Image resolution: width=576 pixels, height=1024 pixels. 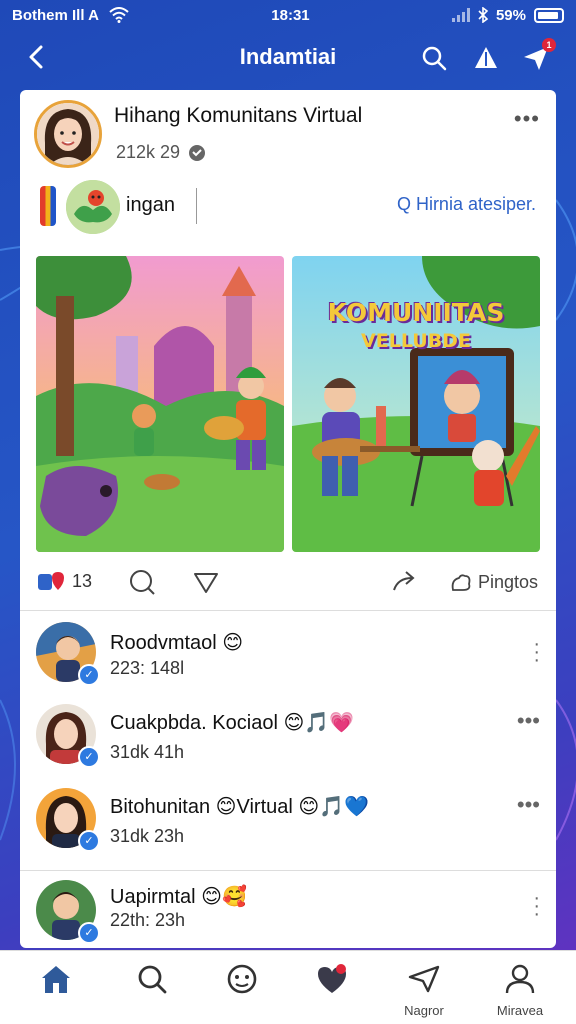 What do you see at coordinates (82, 580) in the screenshot?
I see `reaction-count: 13` at bounding box center [82, 580].